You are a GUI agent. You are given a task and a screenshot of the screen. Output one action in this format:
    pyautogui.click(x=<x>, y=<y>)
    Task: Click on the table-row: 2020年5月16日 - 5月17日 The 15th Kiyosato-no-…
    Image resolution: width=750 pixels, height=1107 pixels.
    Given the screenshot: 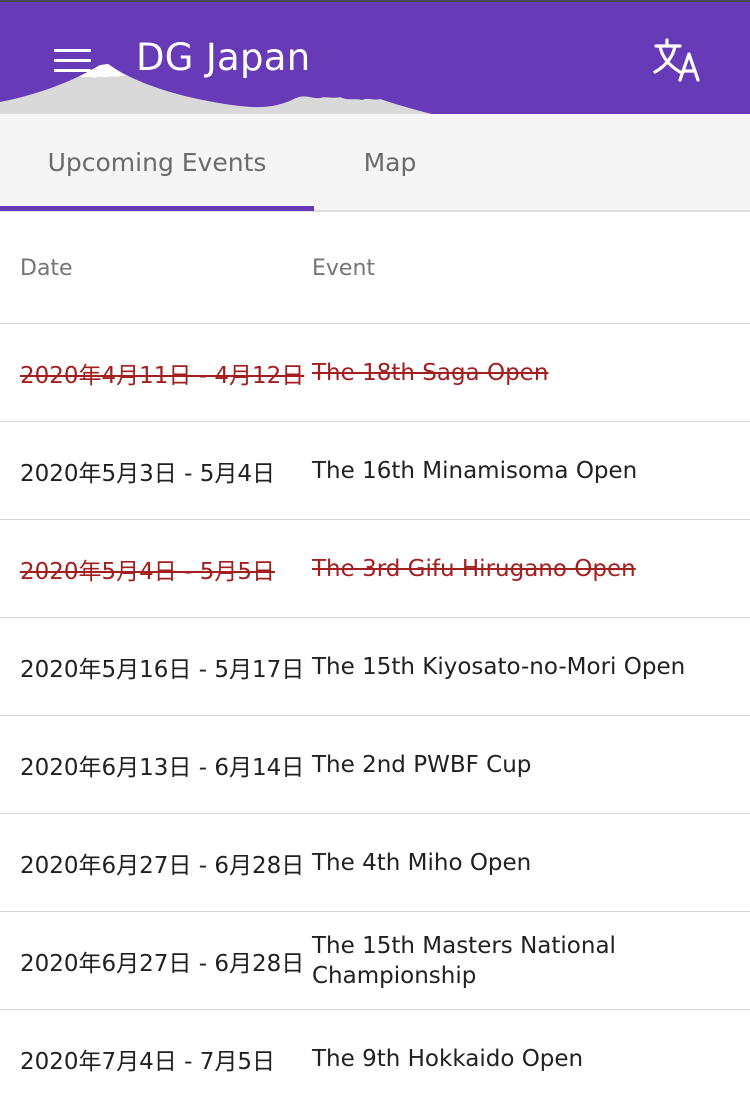 What is the action you would take?
    pyautogui.click(x=375, y=667)
    